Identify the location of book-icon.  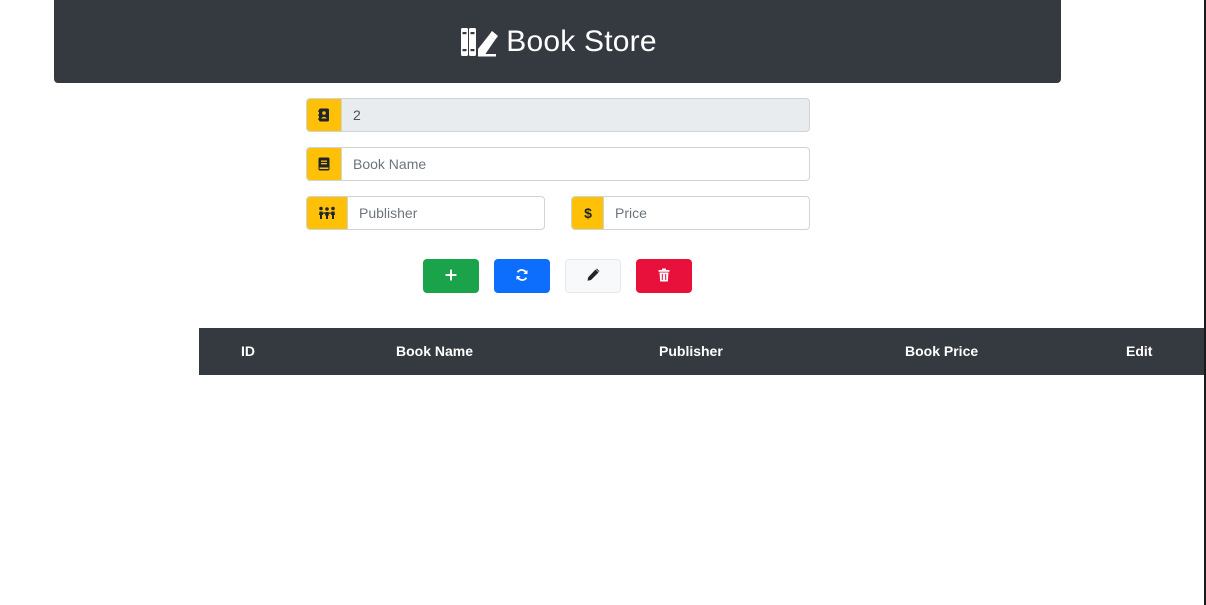
(324, 164).